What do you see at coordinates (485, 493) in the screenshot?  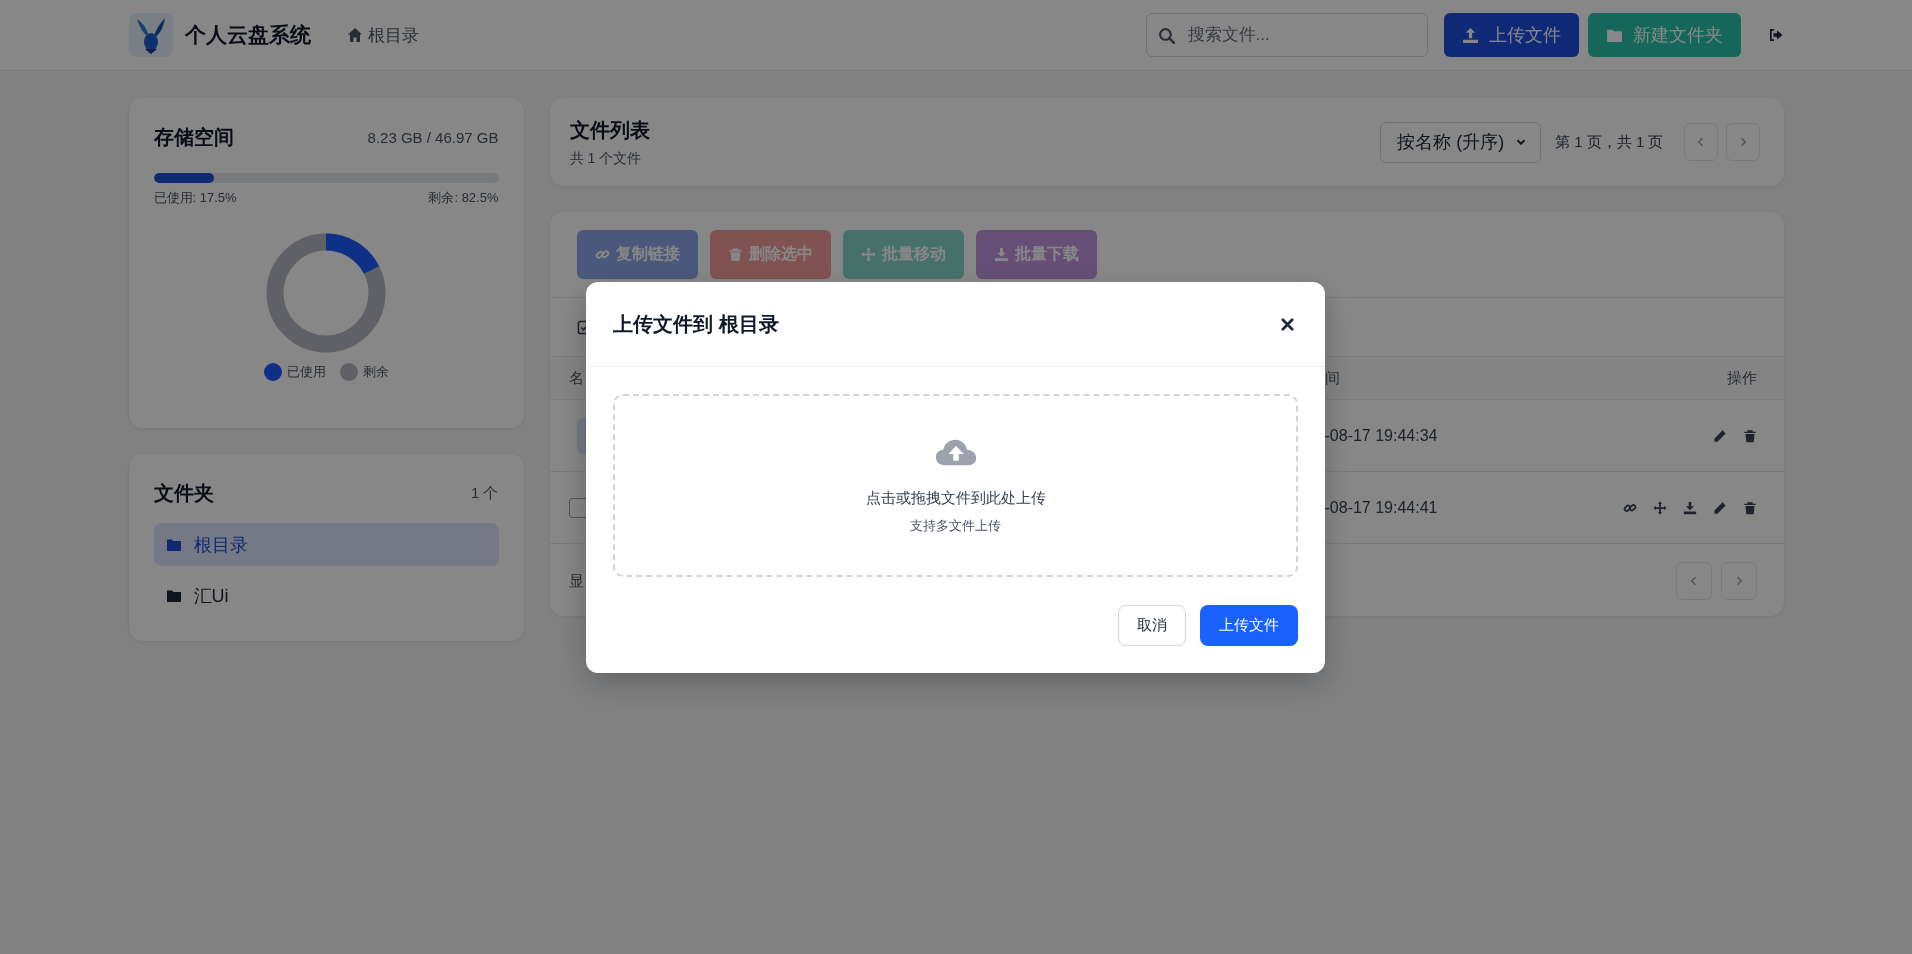 I see `folder-count: 1 个` at bounding box center [485, 493].